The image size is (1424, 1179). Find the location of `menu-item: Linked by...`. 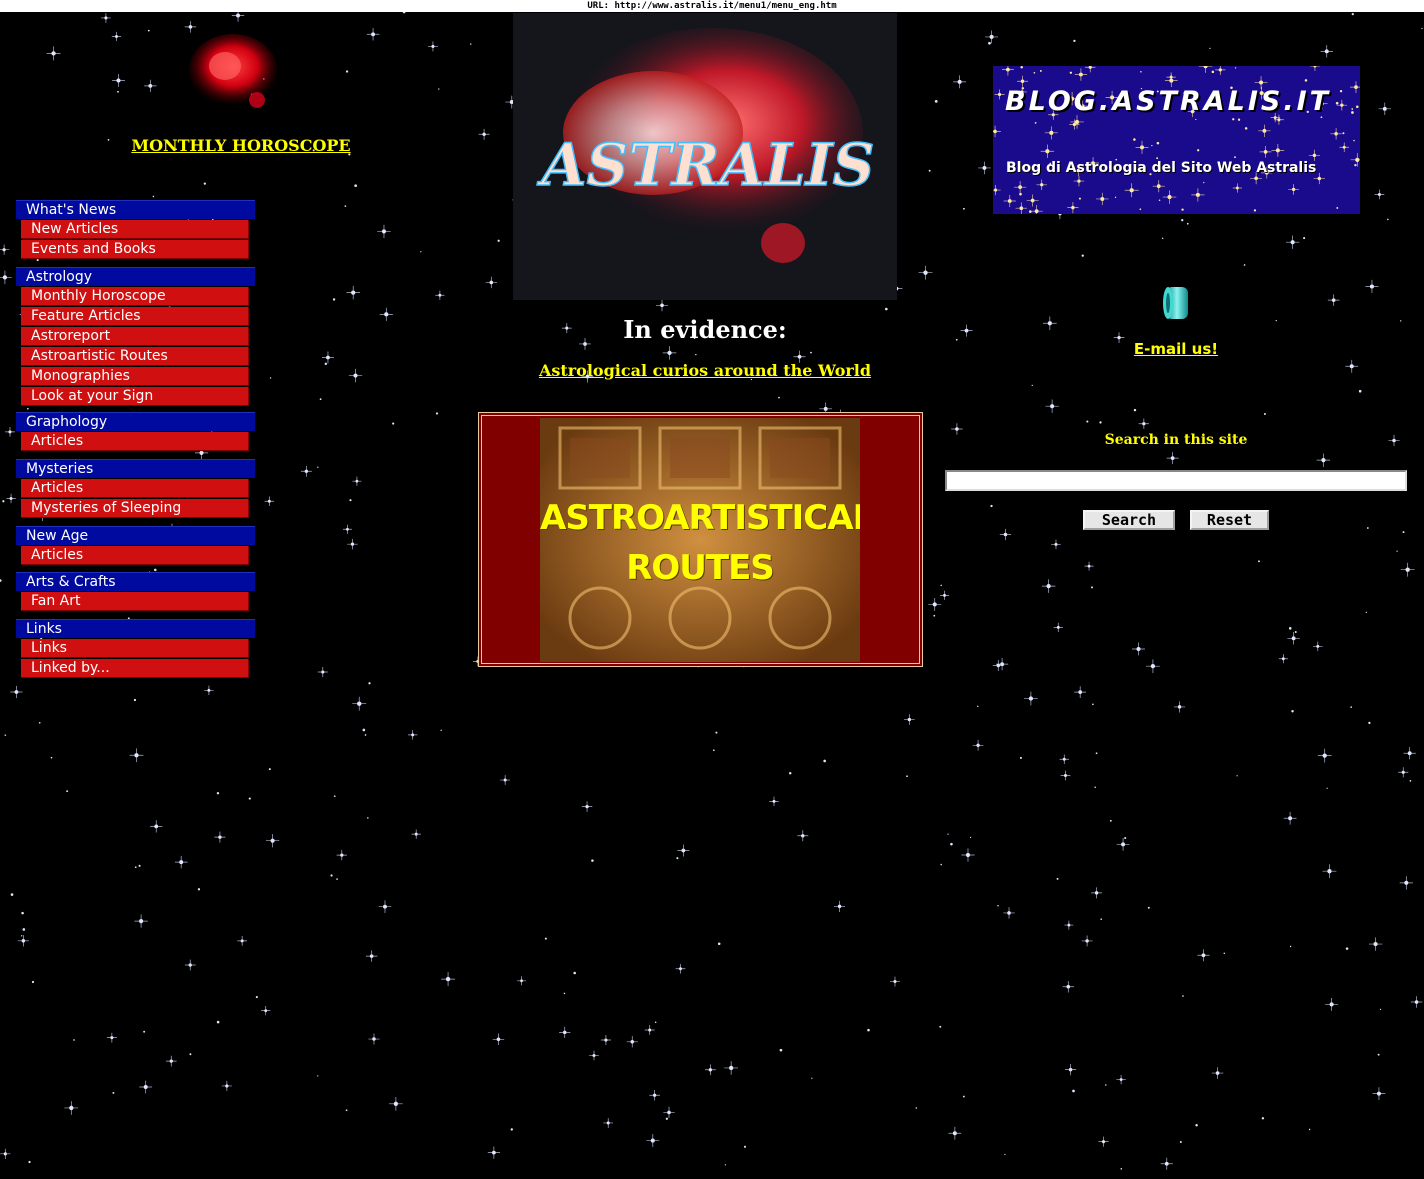

menu-item: Linked by... is located at coordinates (135, 668).